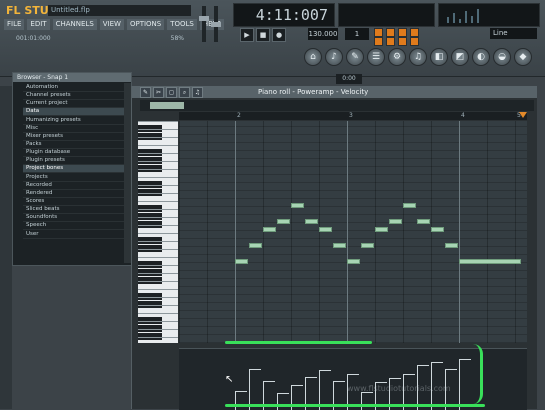 This screenshot has height=410, width=545. I want to click on browser-item: Packs, so click(75, 145).